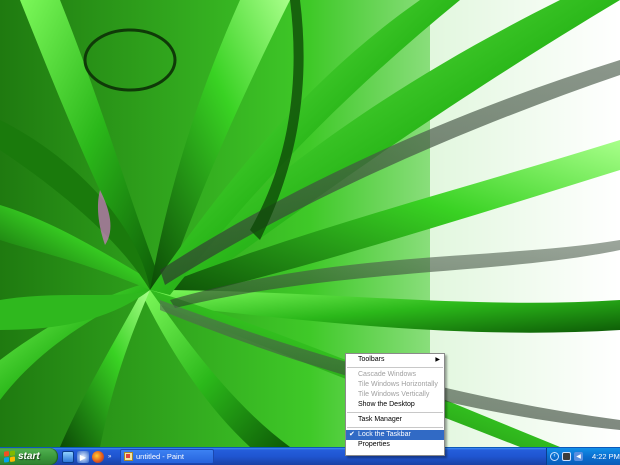 The width and height of the screenshot is (620, 465). What do you see at coordinates (128, 456) in the screenshot?
I see `paint-icon` at bounding box center [128, 456].